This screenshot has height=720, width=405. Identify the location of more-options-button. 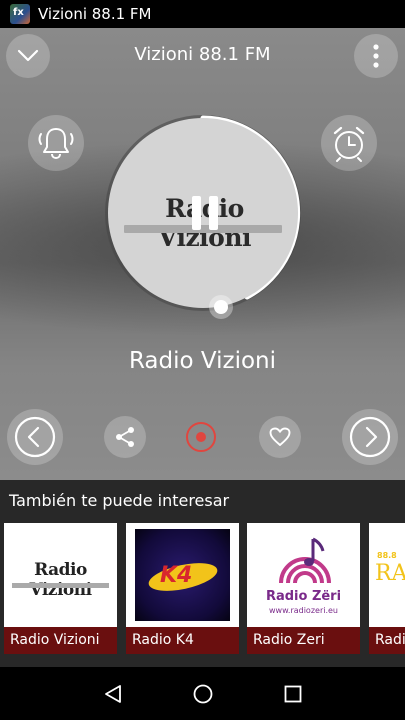
(376, 56).